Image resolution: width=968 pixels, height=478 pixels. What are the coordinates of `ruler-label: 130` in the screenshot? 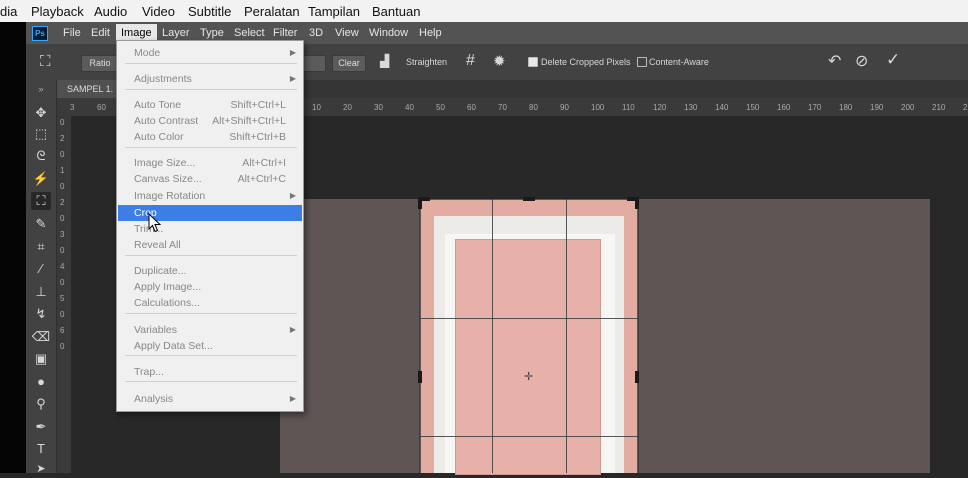 It's located at (691, 107).